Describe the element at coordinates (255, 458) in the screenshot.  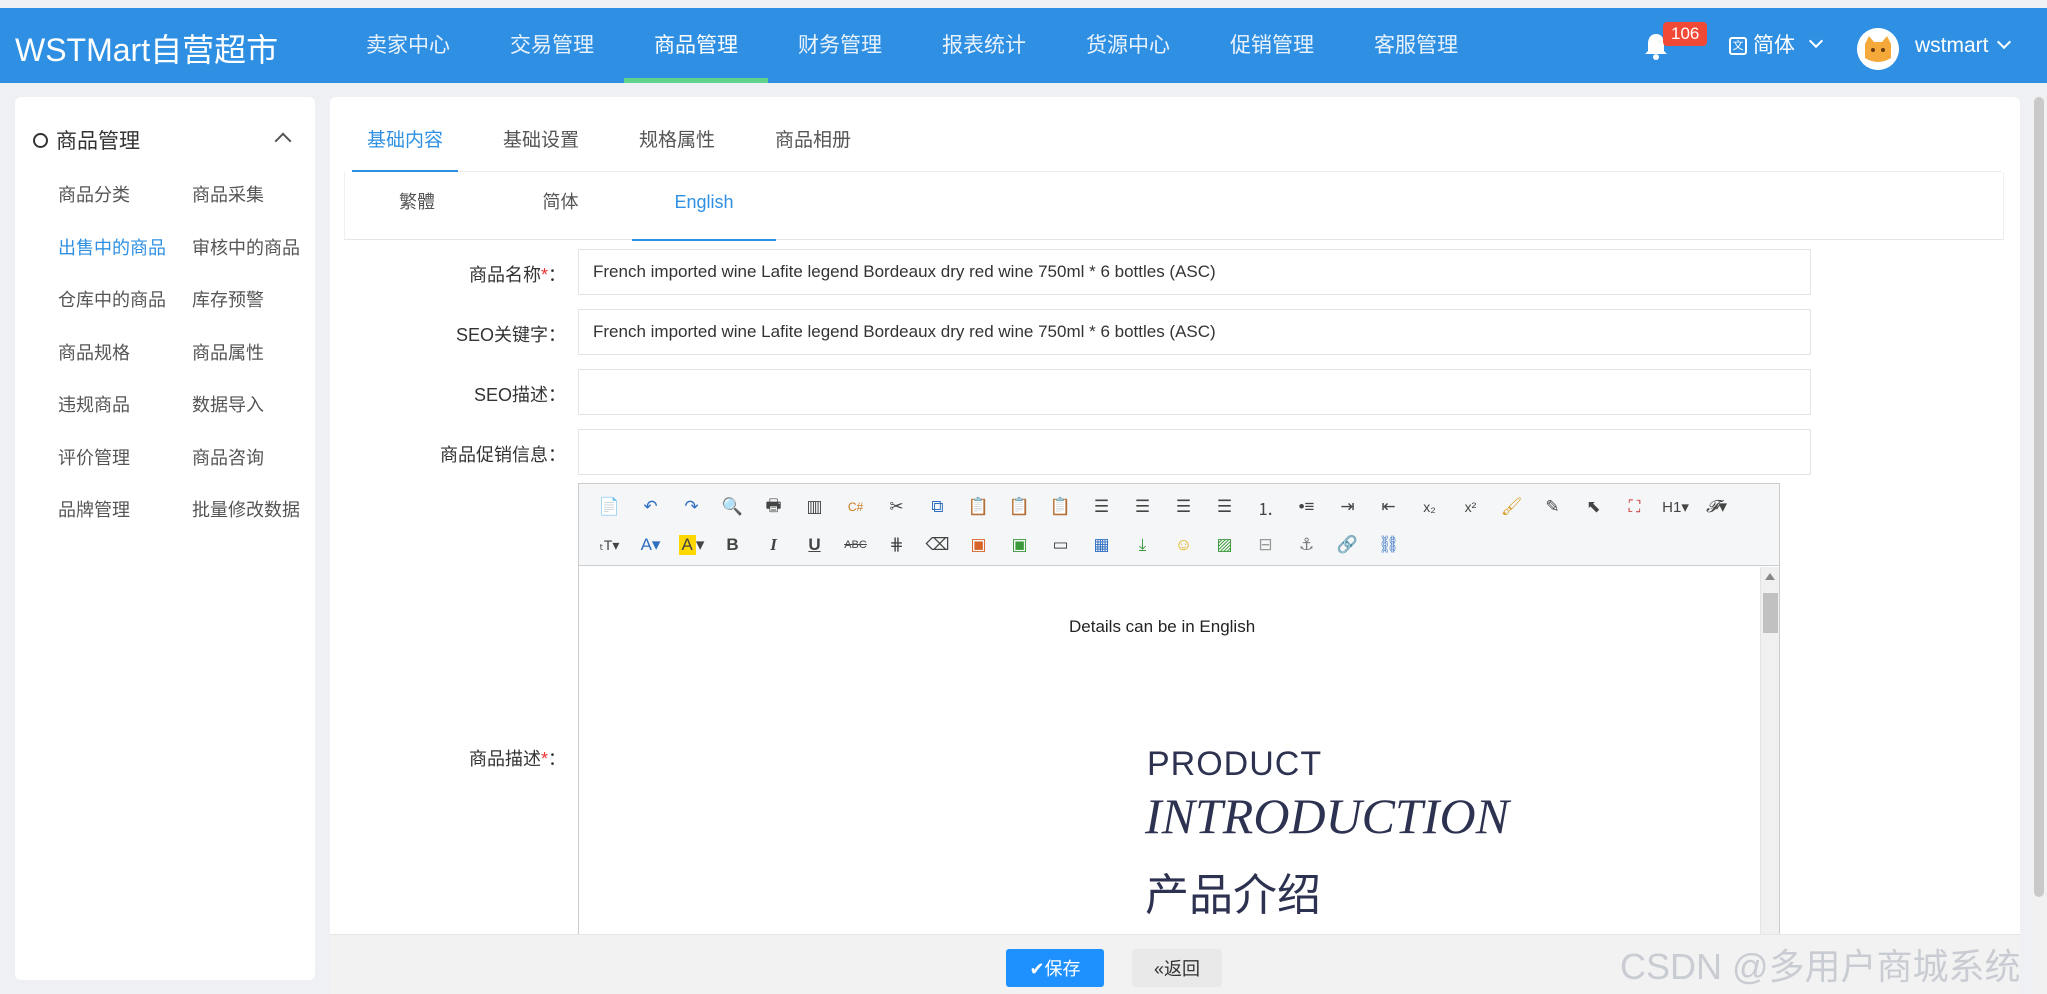
I see `sidebar-item-inquiries: 商品咨询` at that location.